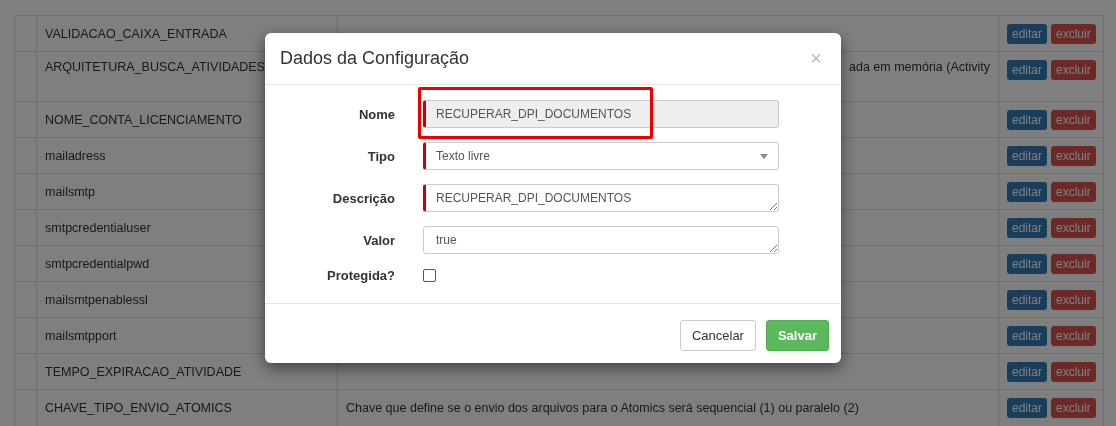  What do you see at coordinates (138, 408) in the screenshot?
I see `config-name: CHAVE_TIPO_ENVIO_ATOMICS` at bounding box center [138, 408].